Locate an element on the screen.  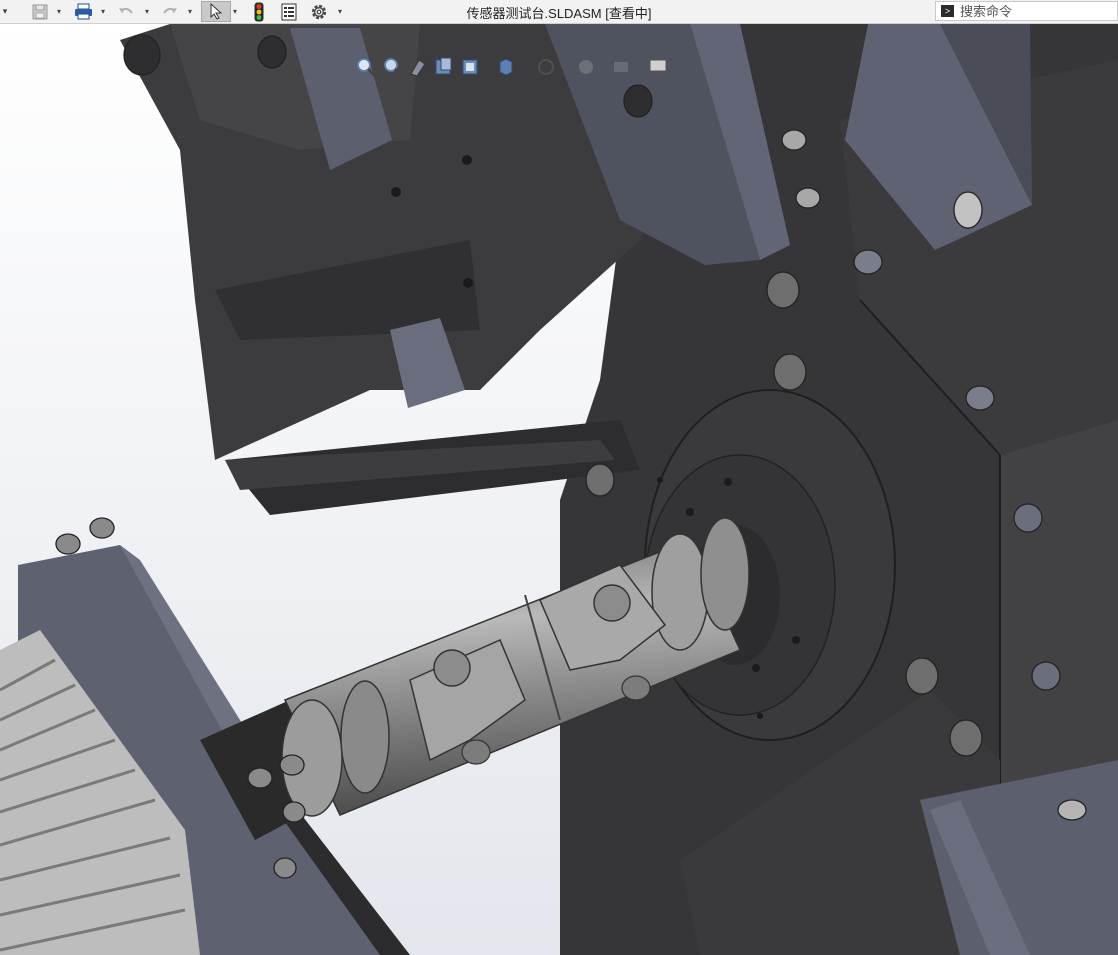
search-box: > is located at coordinates (1026, 11).